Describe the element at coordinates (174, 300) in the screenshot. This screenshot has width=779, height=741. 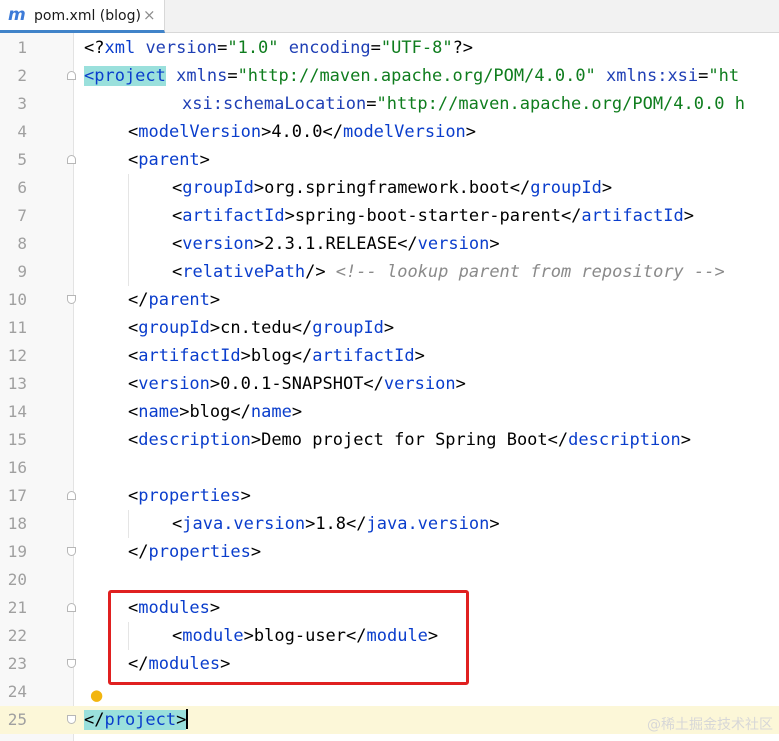
I see `line-text: </parent>` at that location.